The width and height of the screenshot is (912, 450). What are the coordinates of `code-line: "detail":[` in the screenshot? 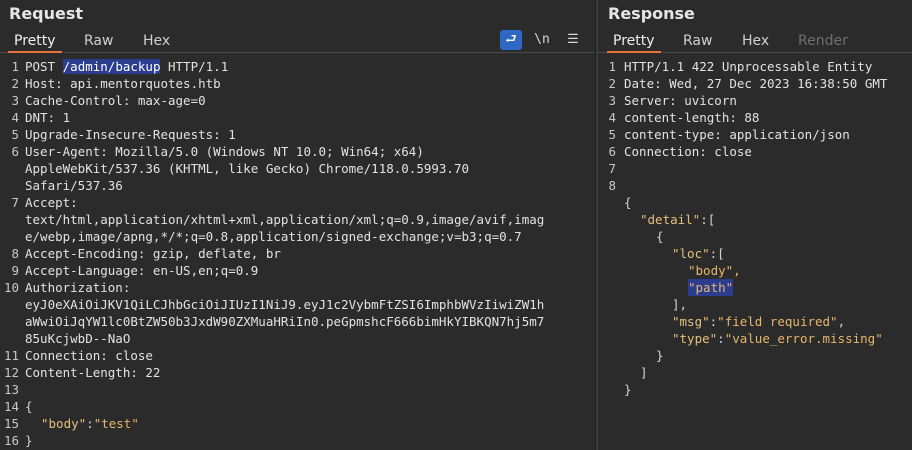 It's located at (755, 219).